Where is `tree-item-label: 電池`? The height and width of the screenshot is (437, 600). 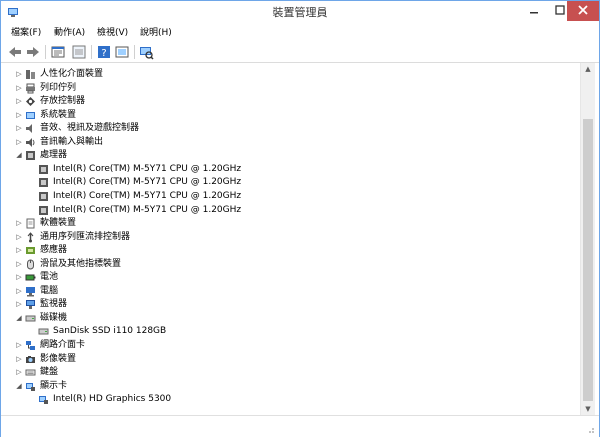
tree-item-label: 電池 is located at coordinates (49, 277).